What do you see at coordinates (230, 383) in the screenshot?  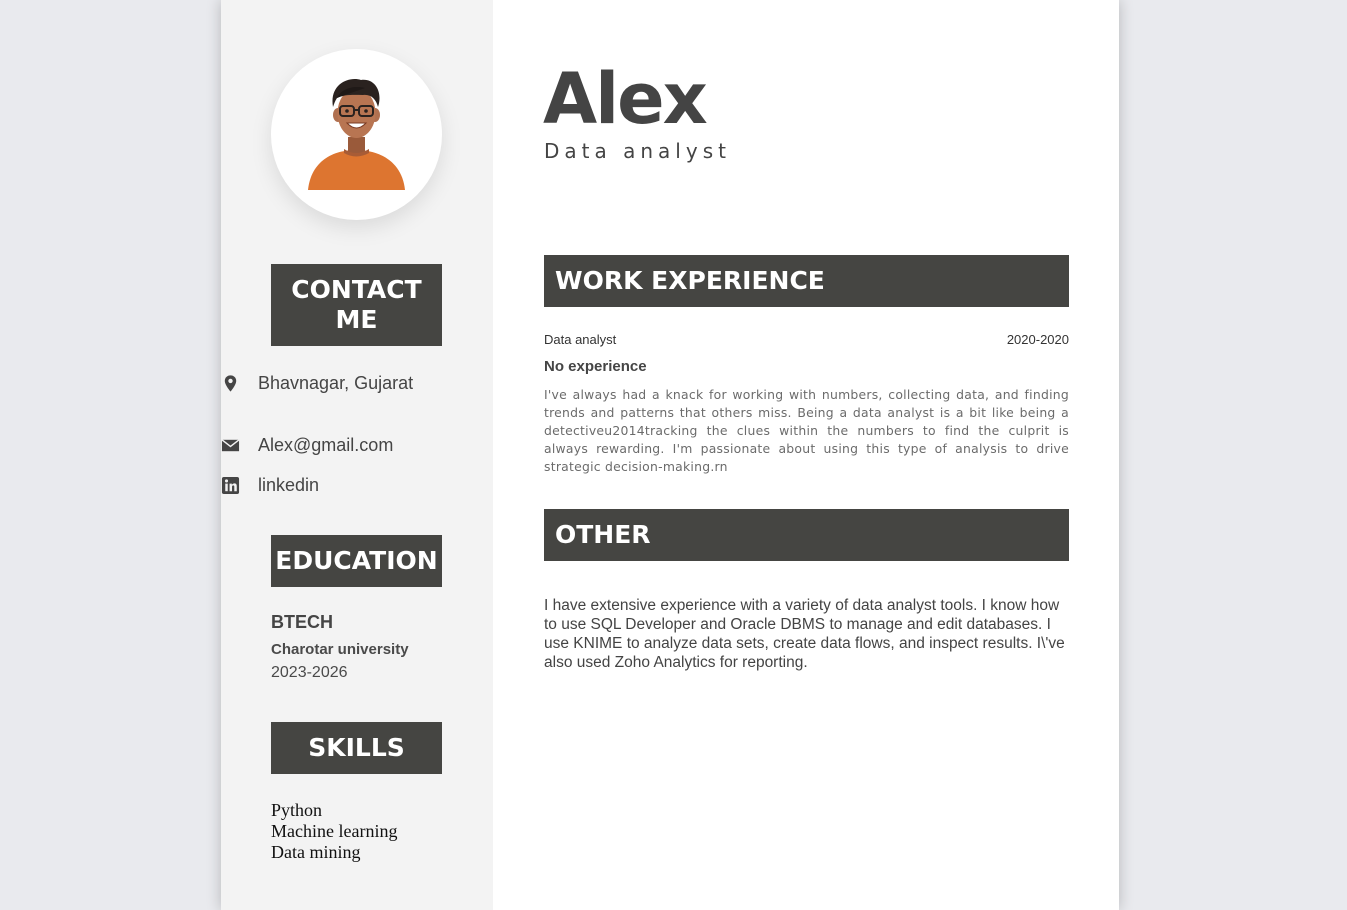 I see `location-pin-icon` at bounding box center [230, 383].